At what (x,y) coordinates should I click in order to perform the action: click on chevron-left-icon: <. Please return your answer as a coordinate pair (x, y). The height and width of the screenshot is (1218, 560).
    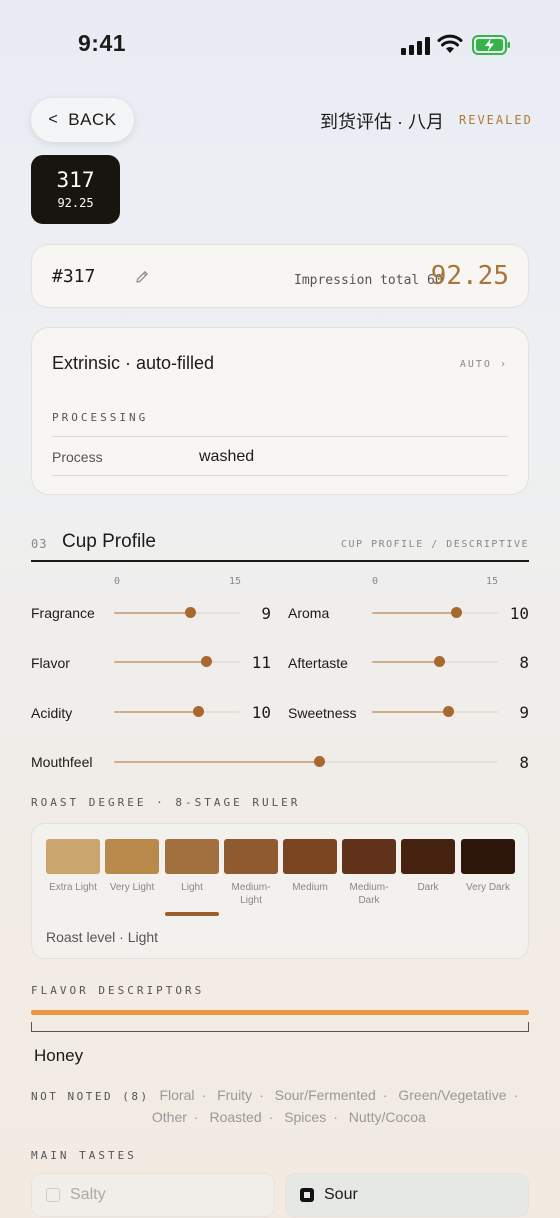
    Looking at the image, I should click on (53, 119).